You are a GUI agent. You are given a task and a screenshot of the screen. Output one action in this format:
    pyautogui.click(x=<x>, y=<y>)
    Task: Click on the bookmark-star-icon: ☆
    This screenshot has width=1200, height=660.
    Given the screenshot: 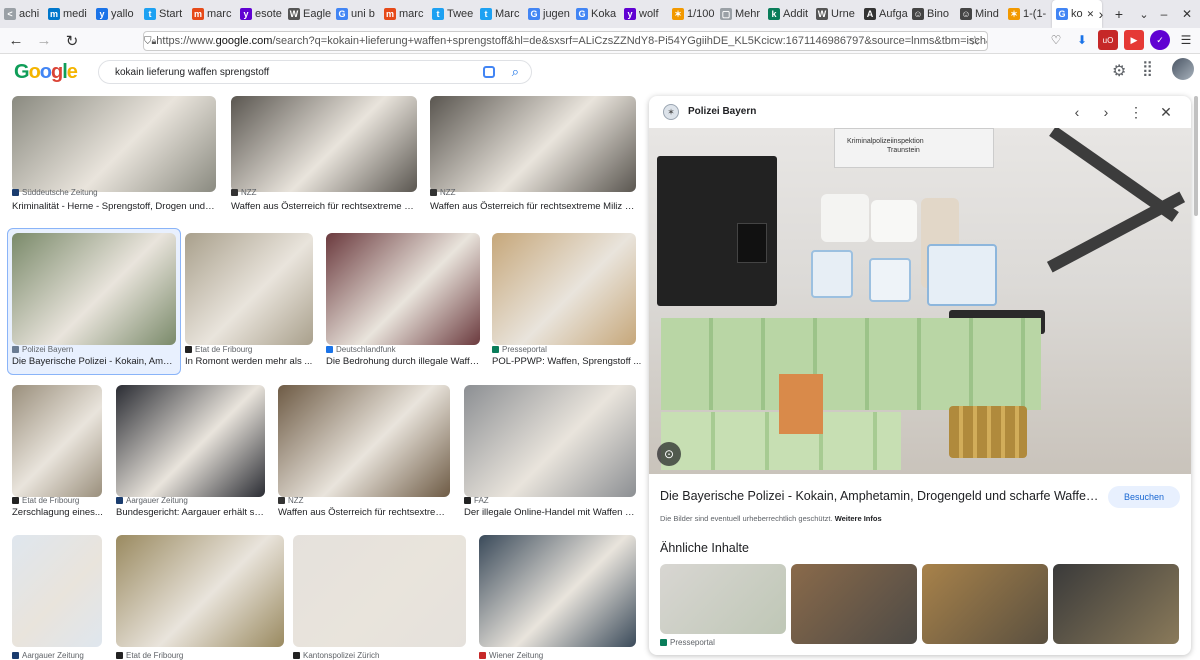 What is the action you would take?
    pyautogui.click(x=975, y=41)
    